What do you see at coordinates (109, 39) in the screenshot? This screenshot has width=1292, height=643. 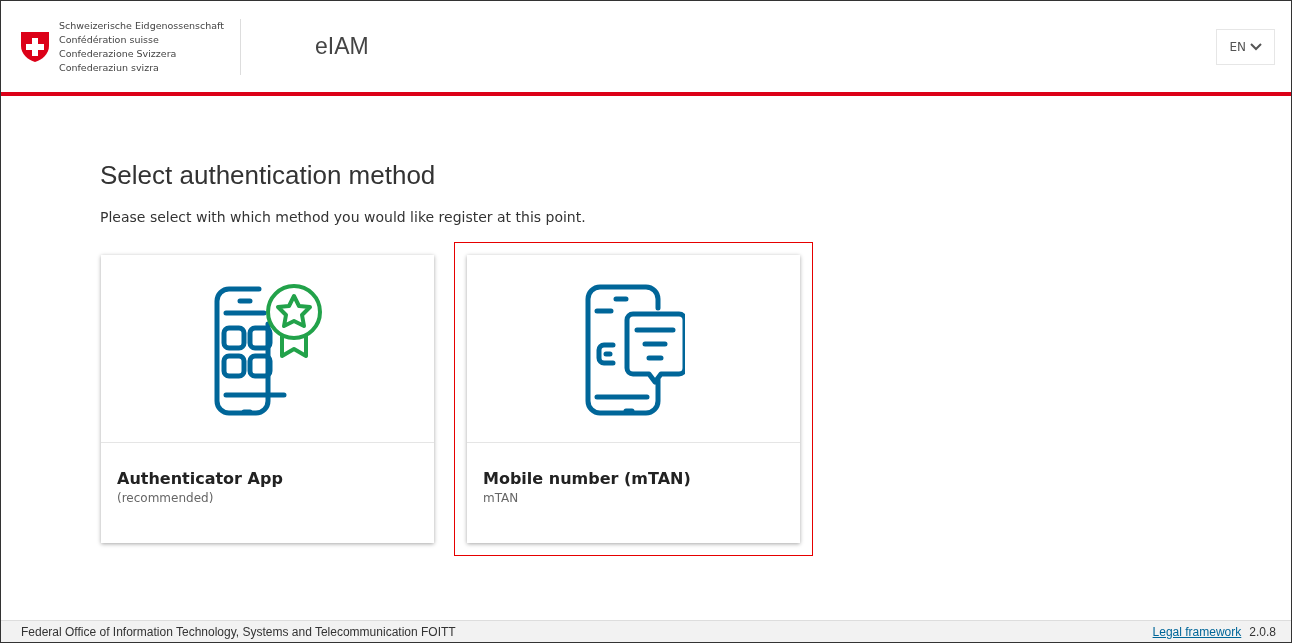 I see `federation-name: Confédération suisse` at bounding box center [109, 39].